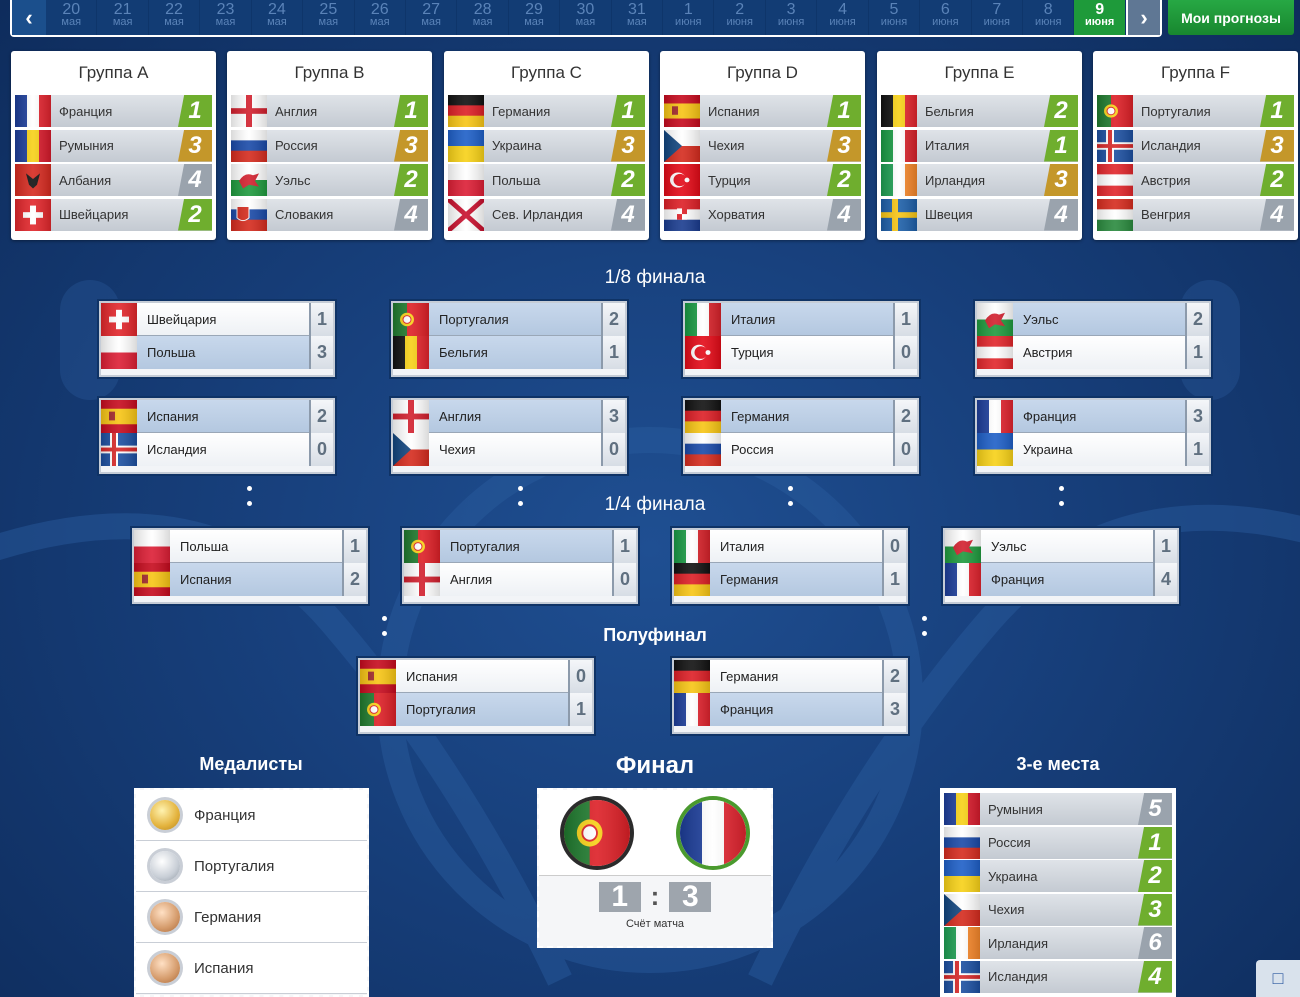 Image resolution: width=1300 pixels, height=997 pixels. Describe the element at coordinates (72, 17) in the screenshot. I see `date-0: 20 мая` at that location.